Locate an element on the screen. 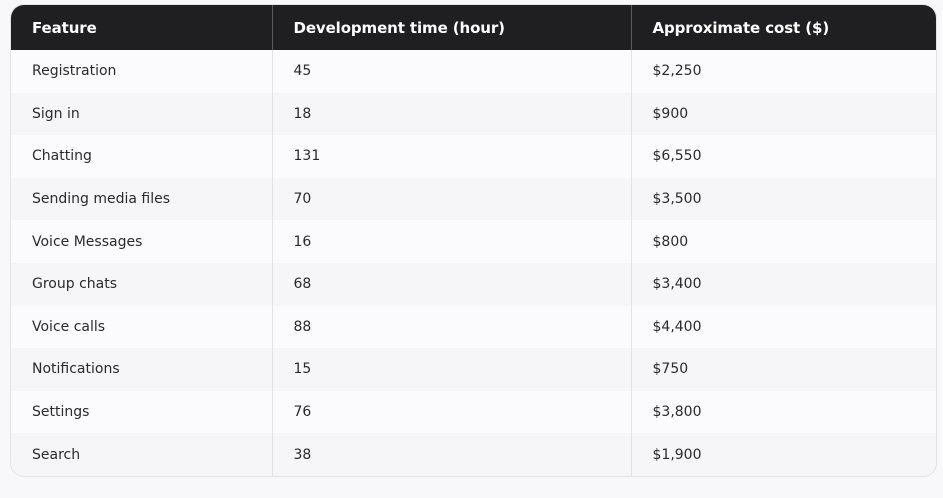 The image size is (943, 498). table-row: Voice calls 88 $4,400 is located at coordinates (473, 327).